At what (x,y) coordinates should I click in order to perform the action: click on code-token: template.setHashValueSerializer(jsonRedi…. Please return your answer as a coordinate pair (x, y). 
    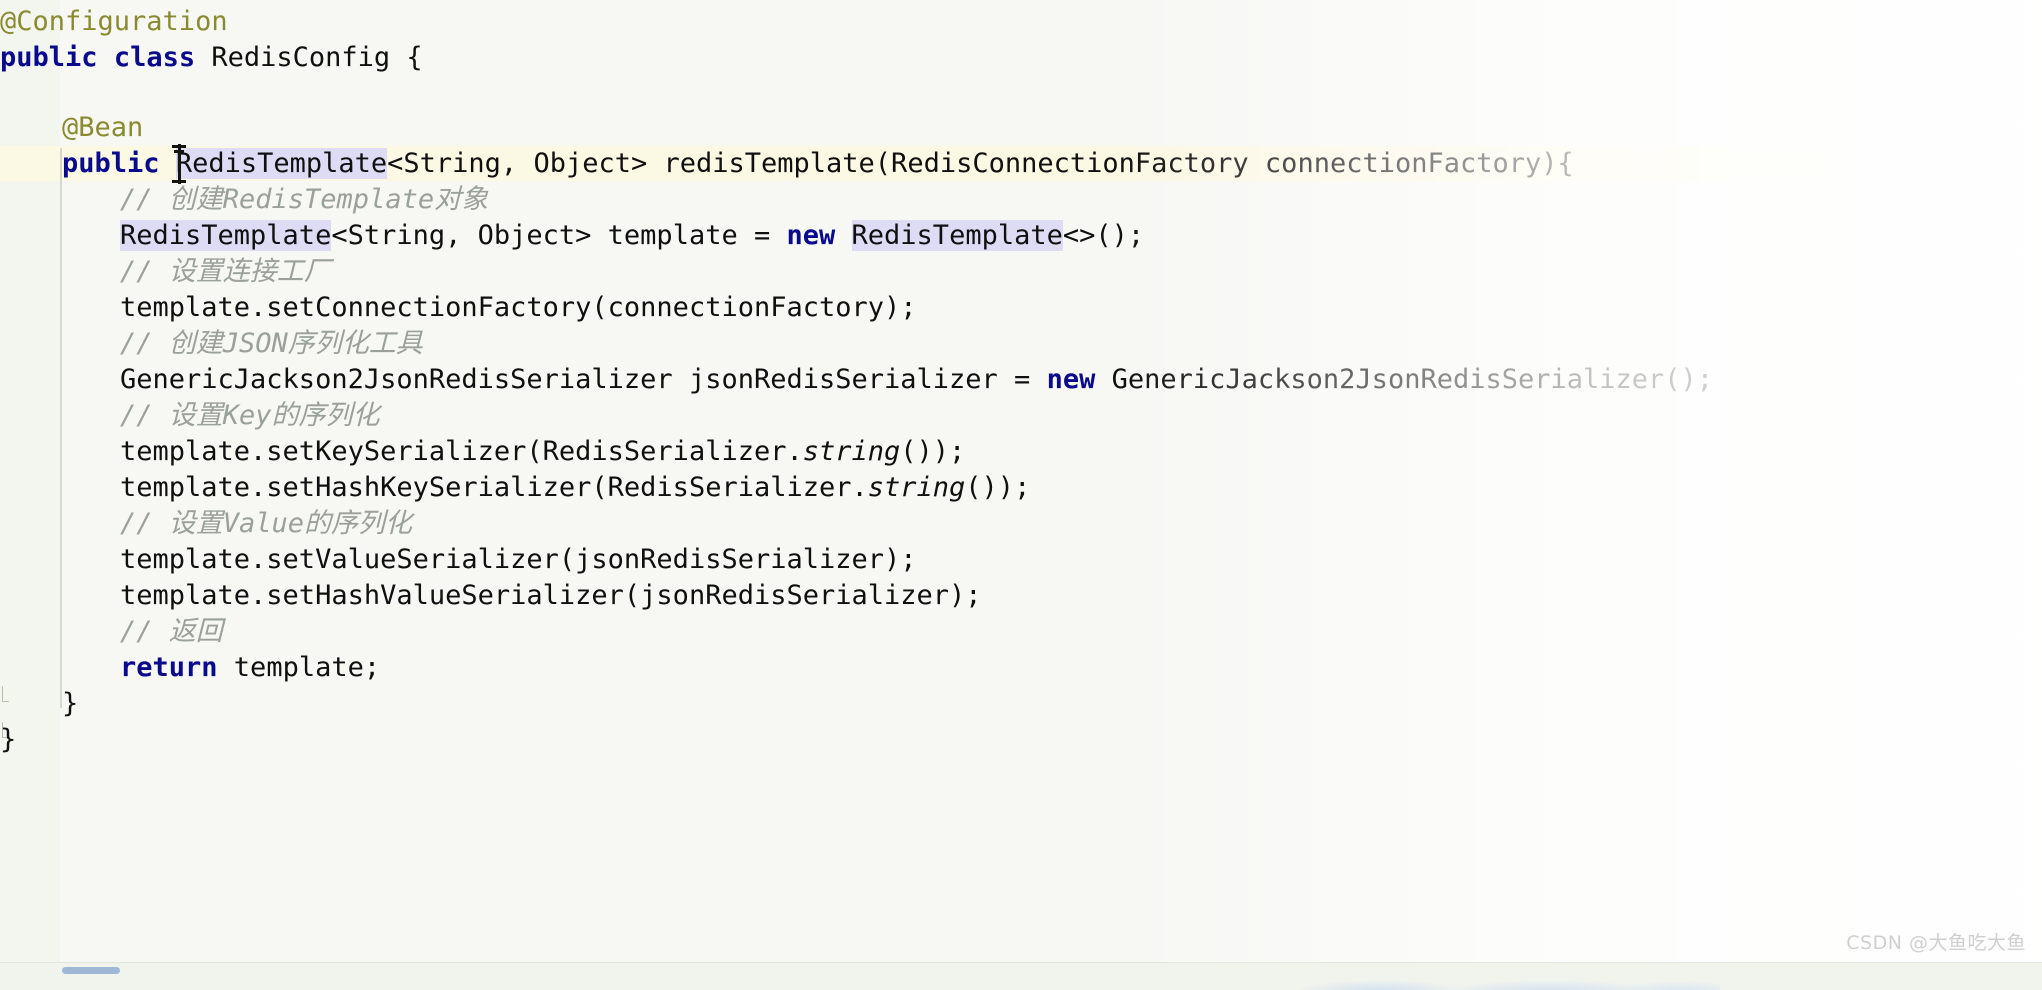
    Looking at the image, I should click on (551, 595).